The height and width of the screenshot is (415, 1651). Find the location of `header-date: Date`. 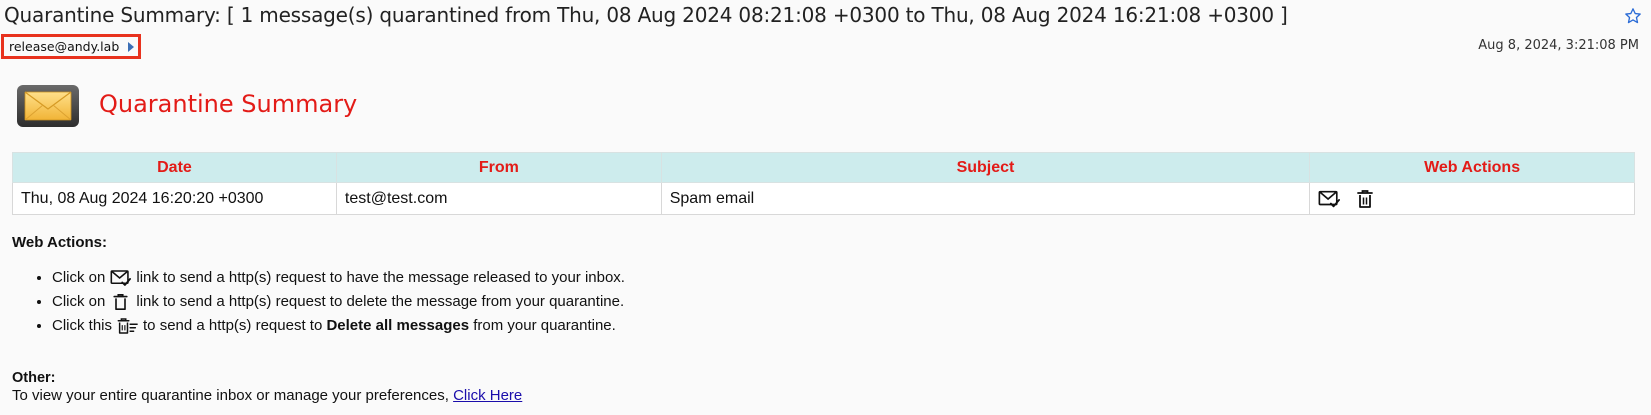

header-date: Date is located at coordinates (174, 167).